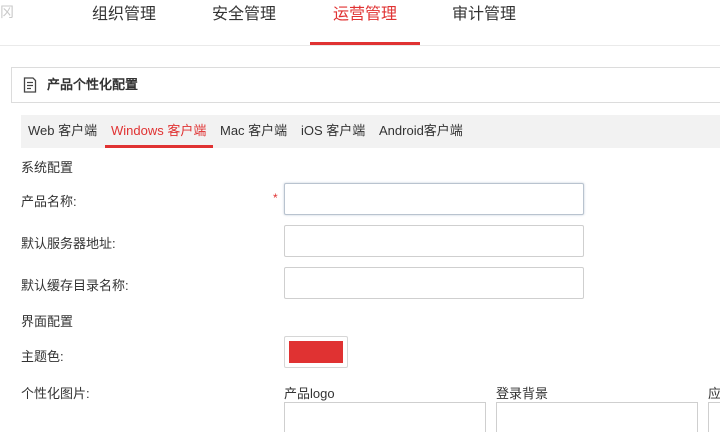 Image resolution: width=720 pixels, height=432 pixels. I want to click on theme-color-picker, so click(316, 352).